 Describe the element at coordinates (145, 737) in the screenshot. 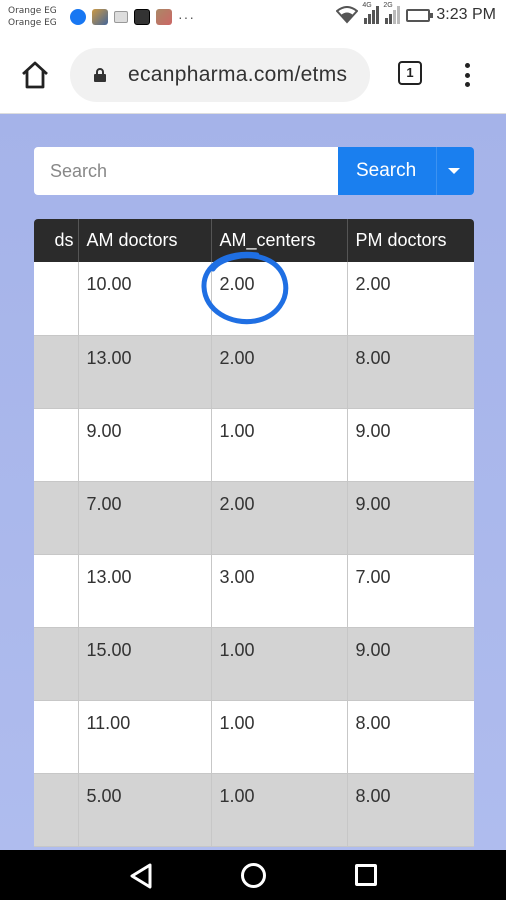

I see `table-cell: 11.00` at that location.